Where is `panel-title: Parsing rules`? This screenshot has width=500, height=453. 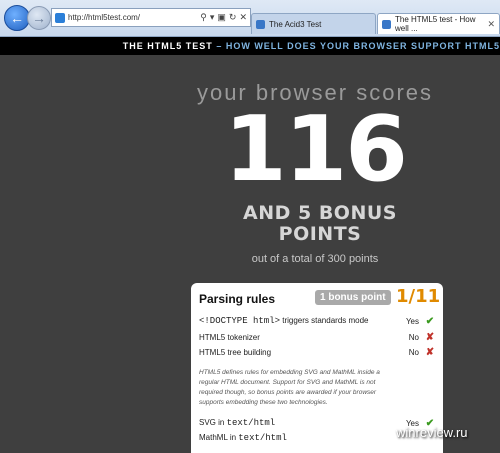 panel-title: Parsing rules is located at coordinates (237, 299).